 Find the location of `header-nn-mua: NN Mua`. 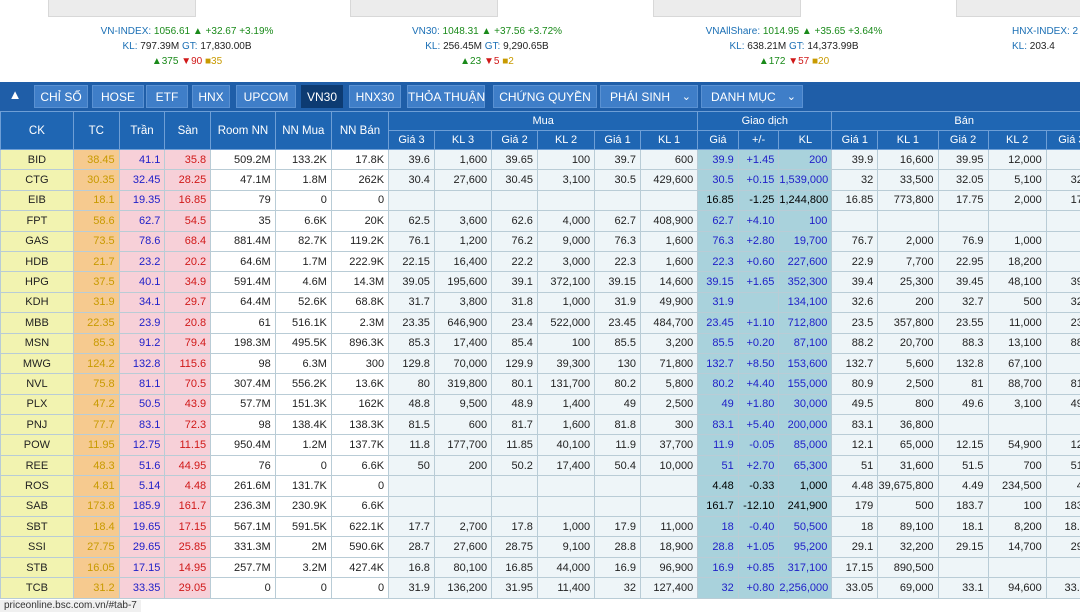

header-nn-mua: NN Mua is located at coordinates (303, 130).